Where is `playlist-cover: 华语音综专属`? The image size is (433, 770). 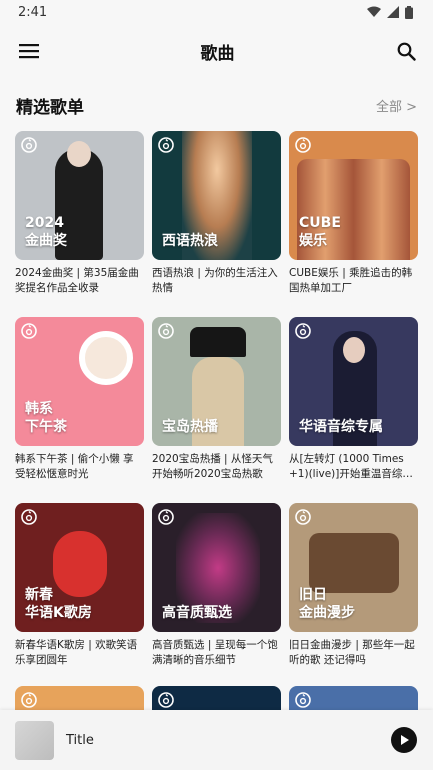
playlist-cover: 华语音综专属 is located at coordinates (353, 381).